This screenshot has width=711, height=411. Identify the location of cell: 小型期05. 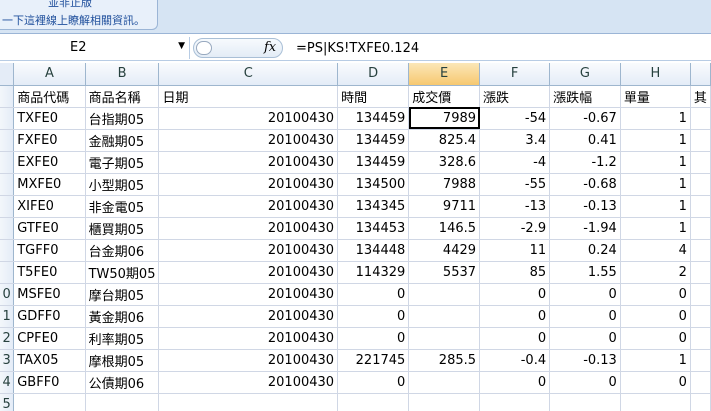
(122, 184).